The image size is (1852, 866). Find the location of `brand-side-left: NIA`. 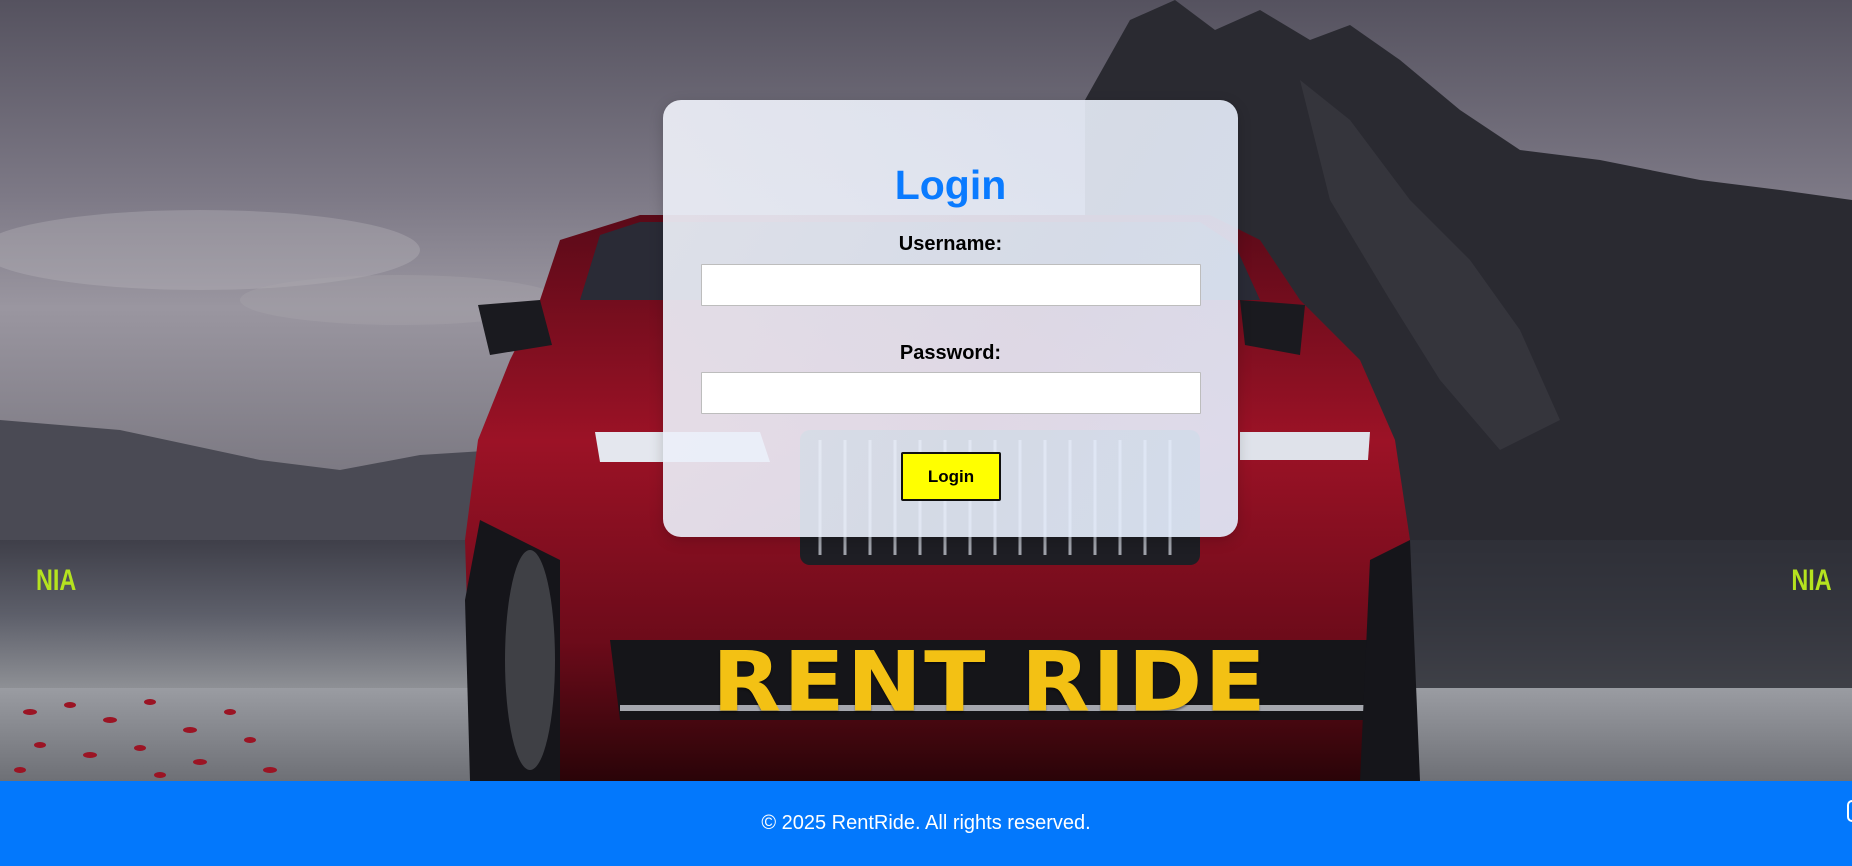

brand-side-left: NIA is located at coordinates (56, 580).